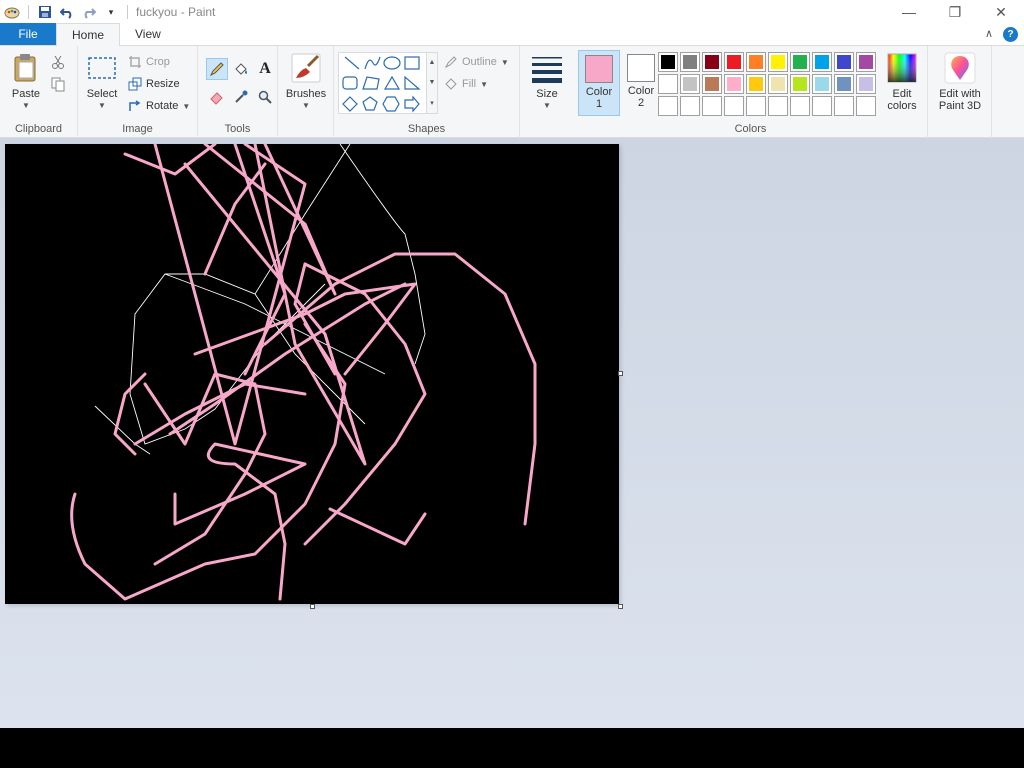 This screenshot has width=1024, height=768. What do you see at coordinates (111, 12) in the screenshot?
I see `customize-toolbar-icon: ▾` at bounding box center [111, 12].